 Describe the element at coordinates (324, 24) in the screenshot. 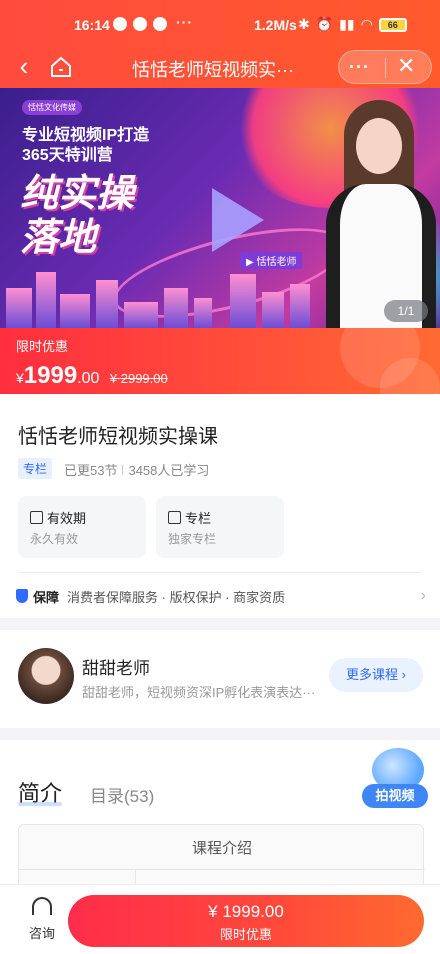

I see `alarm-icon: ⏰` at that location.